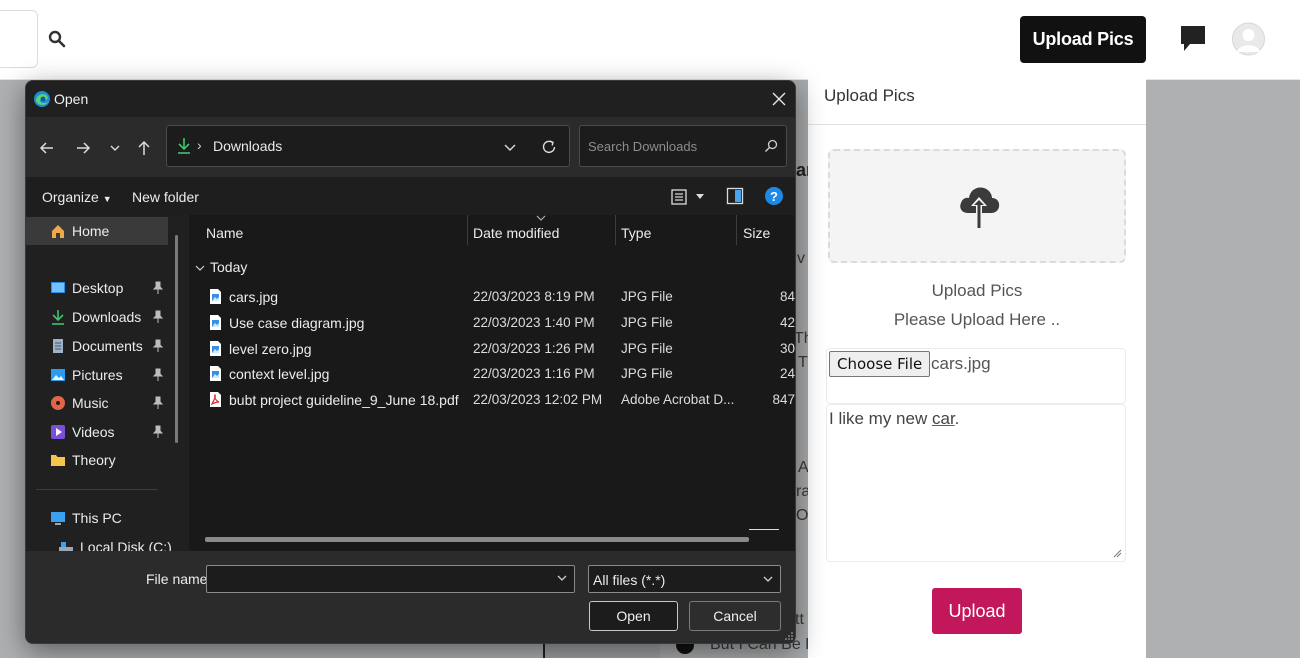 This screenshot has height=658, width=1300. I want to click on search-downloads-input: Search Downloads, so click(683, 146).